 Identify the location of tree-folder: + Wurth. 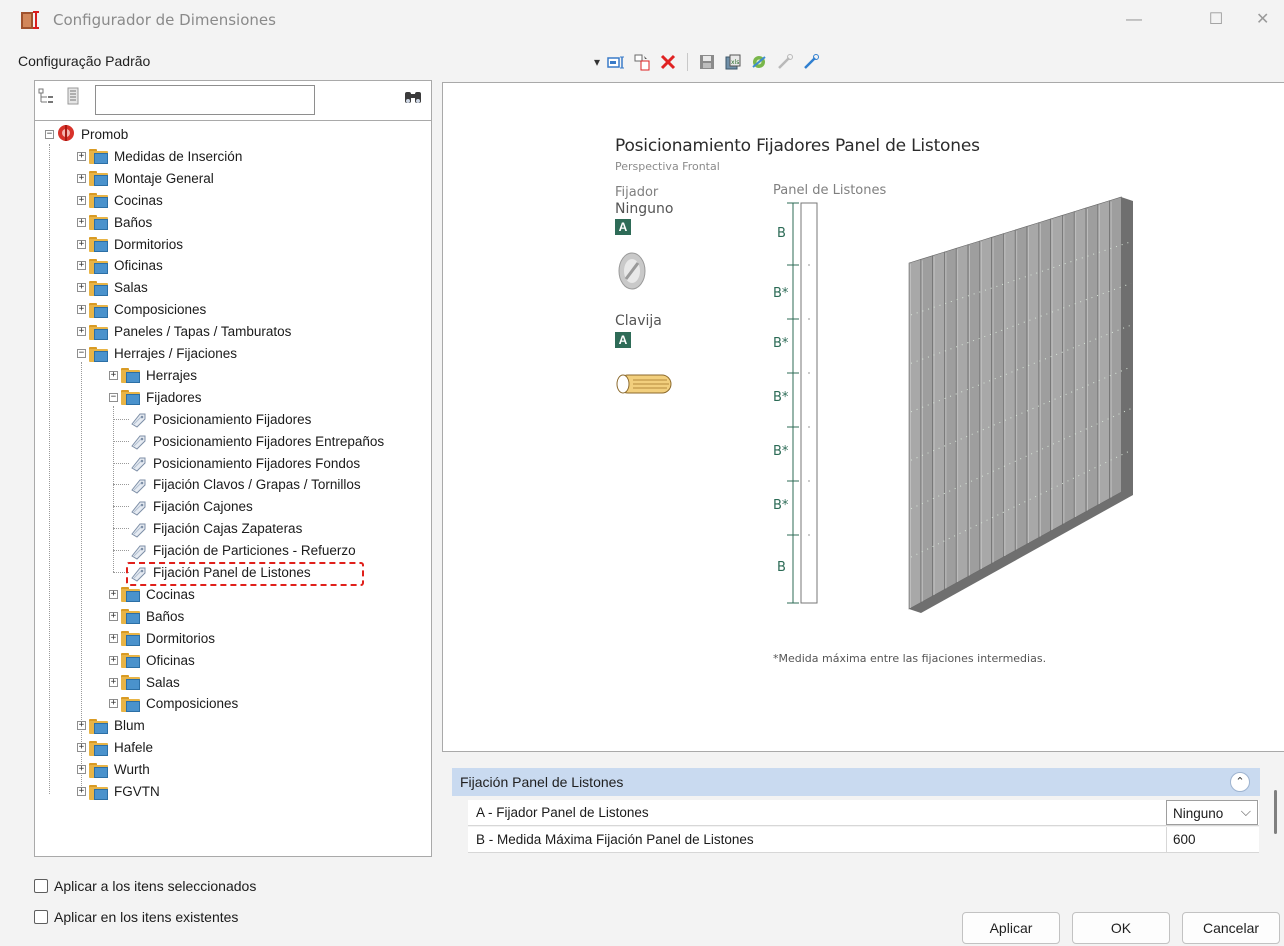
(113, 769).